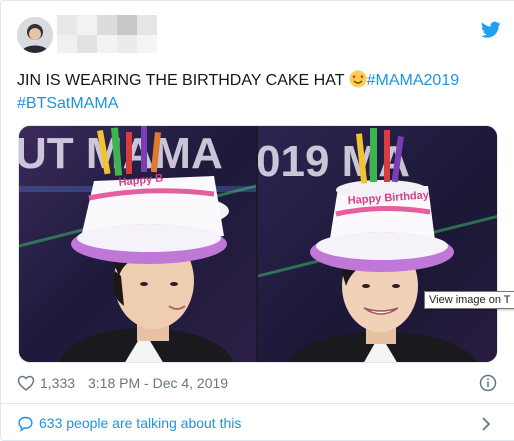 Image resolution: width=514 pixels, height=441 pixels. Describe the element at coordinates (469, 300) in the screenshot. I see `image-tooltip: View image on T` at that location.